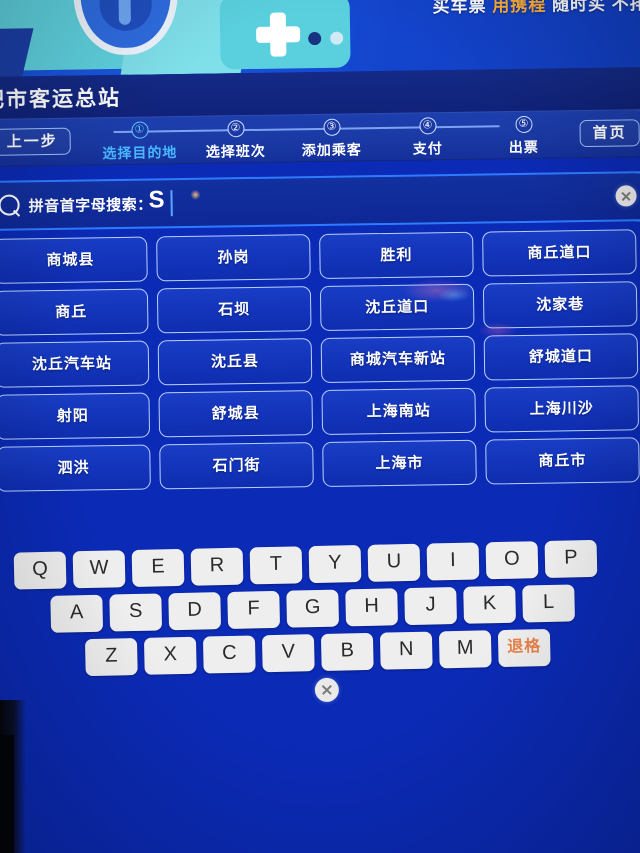 The image size is (640, 853). I want to click on stepper: ① 选择目的地 ② 选择班次 ③ 添加乘客 ④ 支付 ⑤ 出票, so click(315, 139).